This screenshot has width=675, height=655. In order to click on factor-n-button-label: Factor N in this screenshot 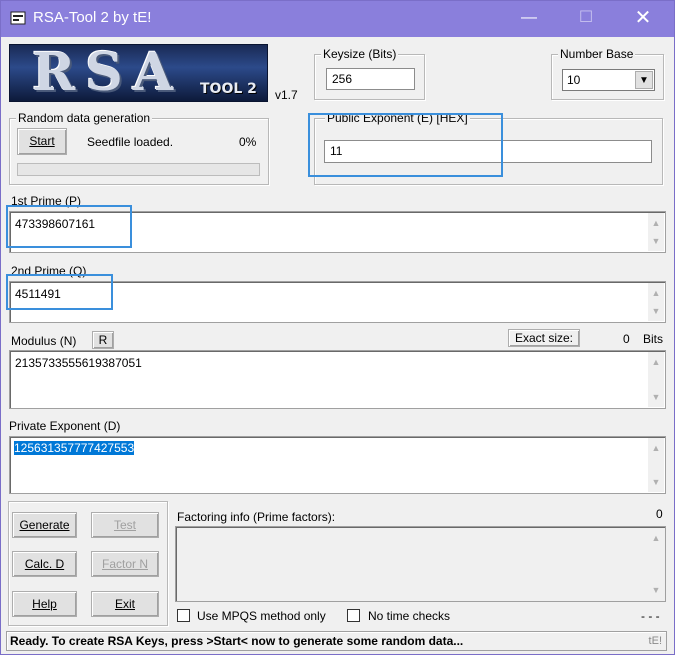, I will do `click(124, 564)`.